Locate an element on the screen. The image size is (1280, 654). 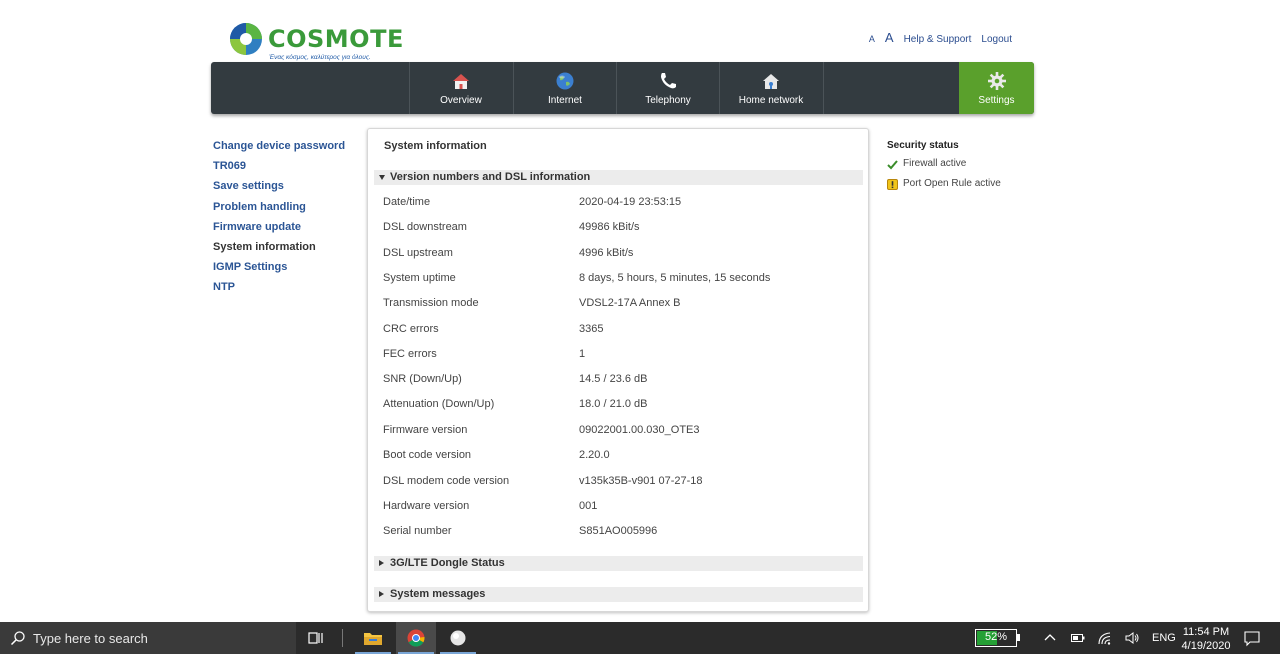
task-view-icon is located at coordinates (315, 638).